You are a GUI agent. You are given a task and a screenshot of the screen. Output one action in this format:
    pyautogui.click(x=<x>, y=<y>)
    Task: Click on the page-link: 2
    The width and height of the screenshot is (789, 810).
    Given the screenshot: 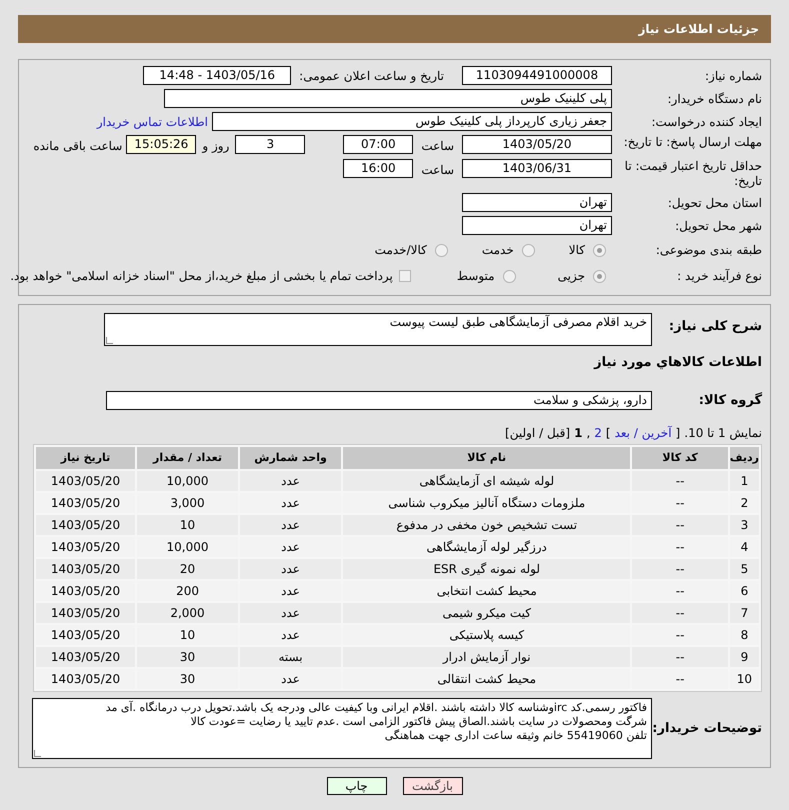 What is the action you would take?
    pyautogui.click(x=598, y=433)
    